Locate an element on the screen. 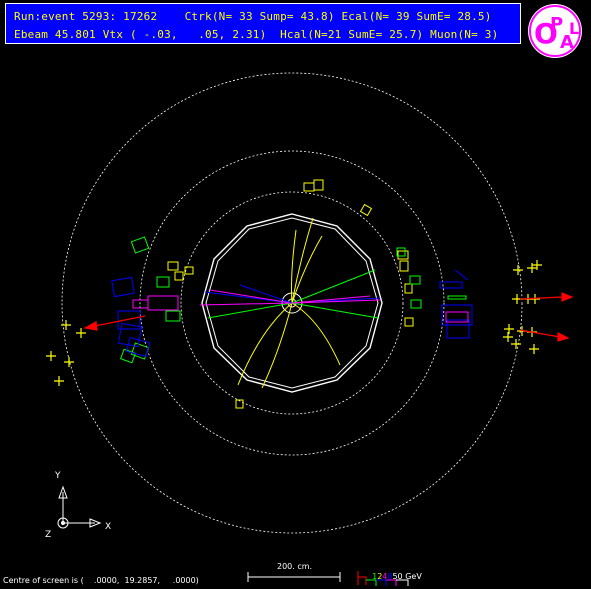 The height and width of the screenshot is (589, 591). axes-indicator is located at coordinates (79, 507).